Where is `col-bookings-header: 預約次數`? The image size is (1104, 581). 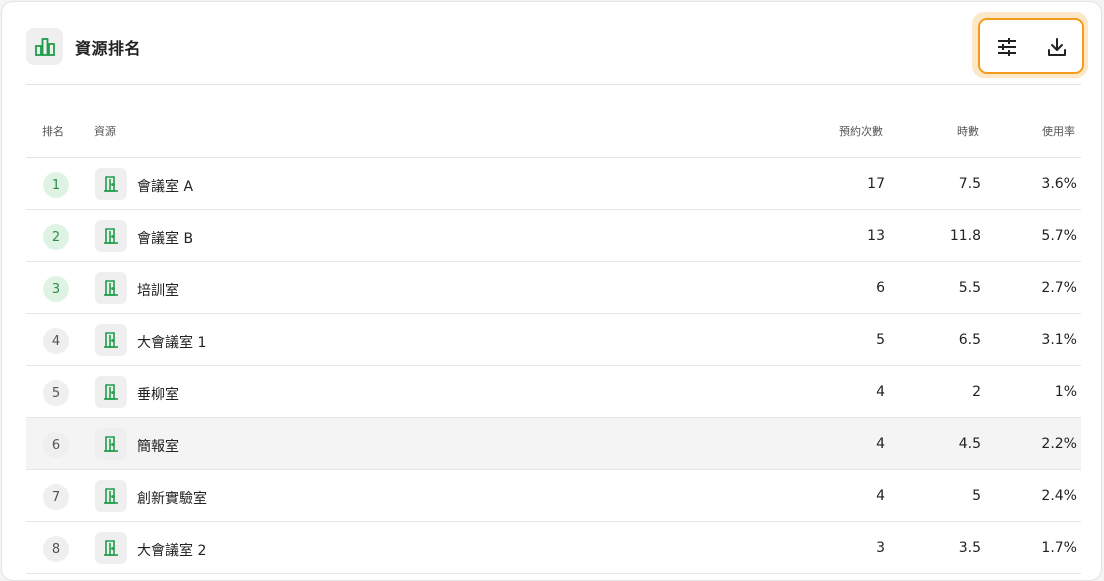 col-bookings-header: 預約次數 is located at coordinates (861, 131).